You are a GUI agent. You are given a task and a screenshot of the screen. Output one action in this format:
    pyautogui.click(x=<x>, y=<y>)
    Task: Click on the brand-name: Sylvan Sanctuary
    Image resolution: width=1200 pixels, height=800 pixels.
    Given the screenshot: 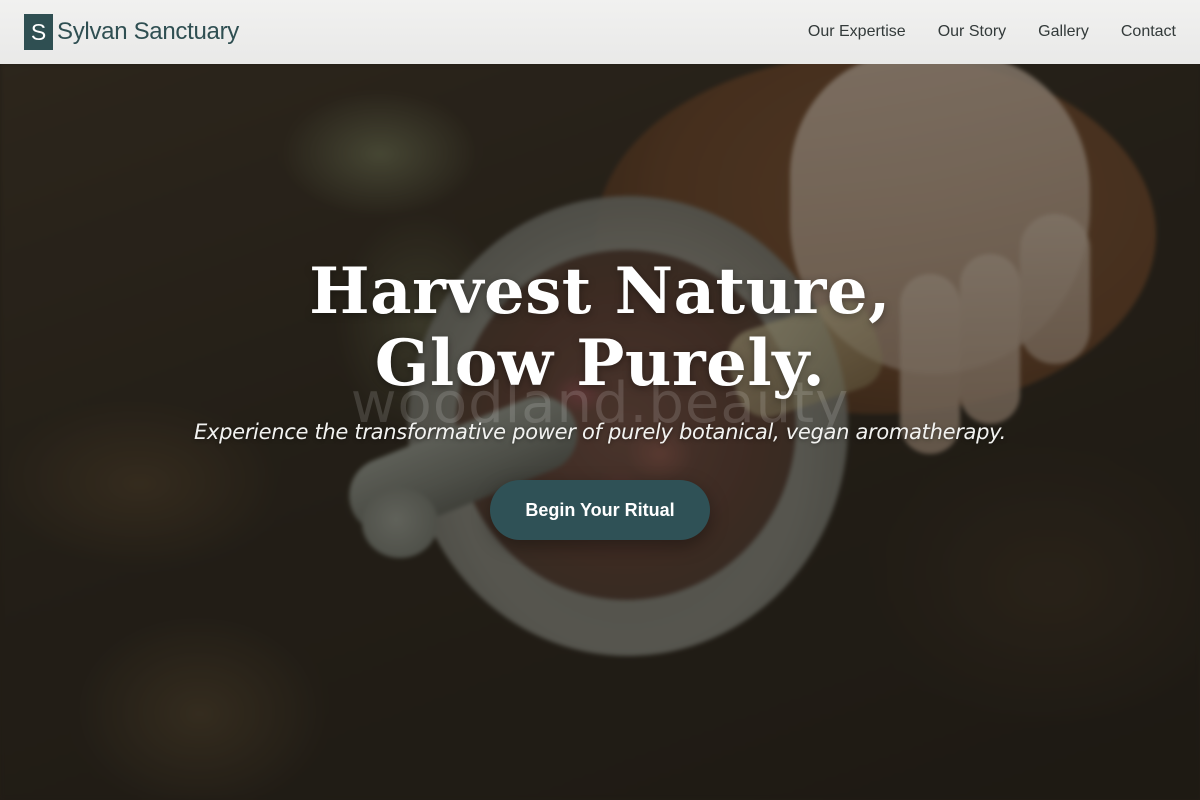 What is the action you would take?
    pyautogui.click(x=148, y=31)
    